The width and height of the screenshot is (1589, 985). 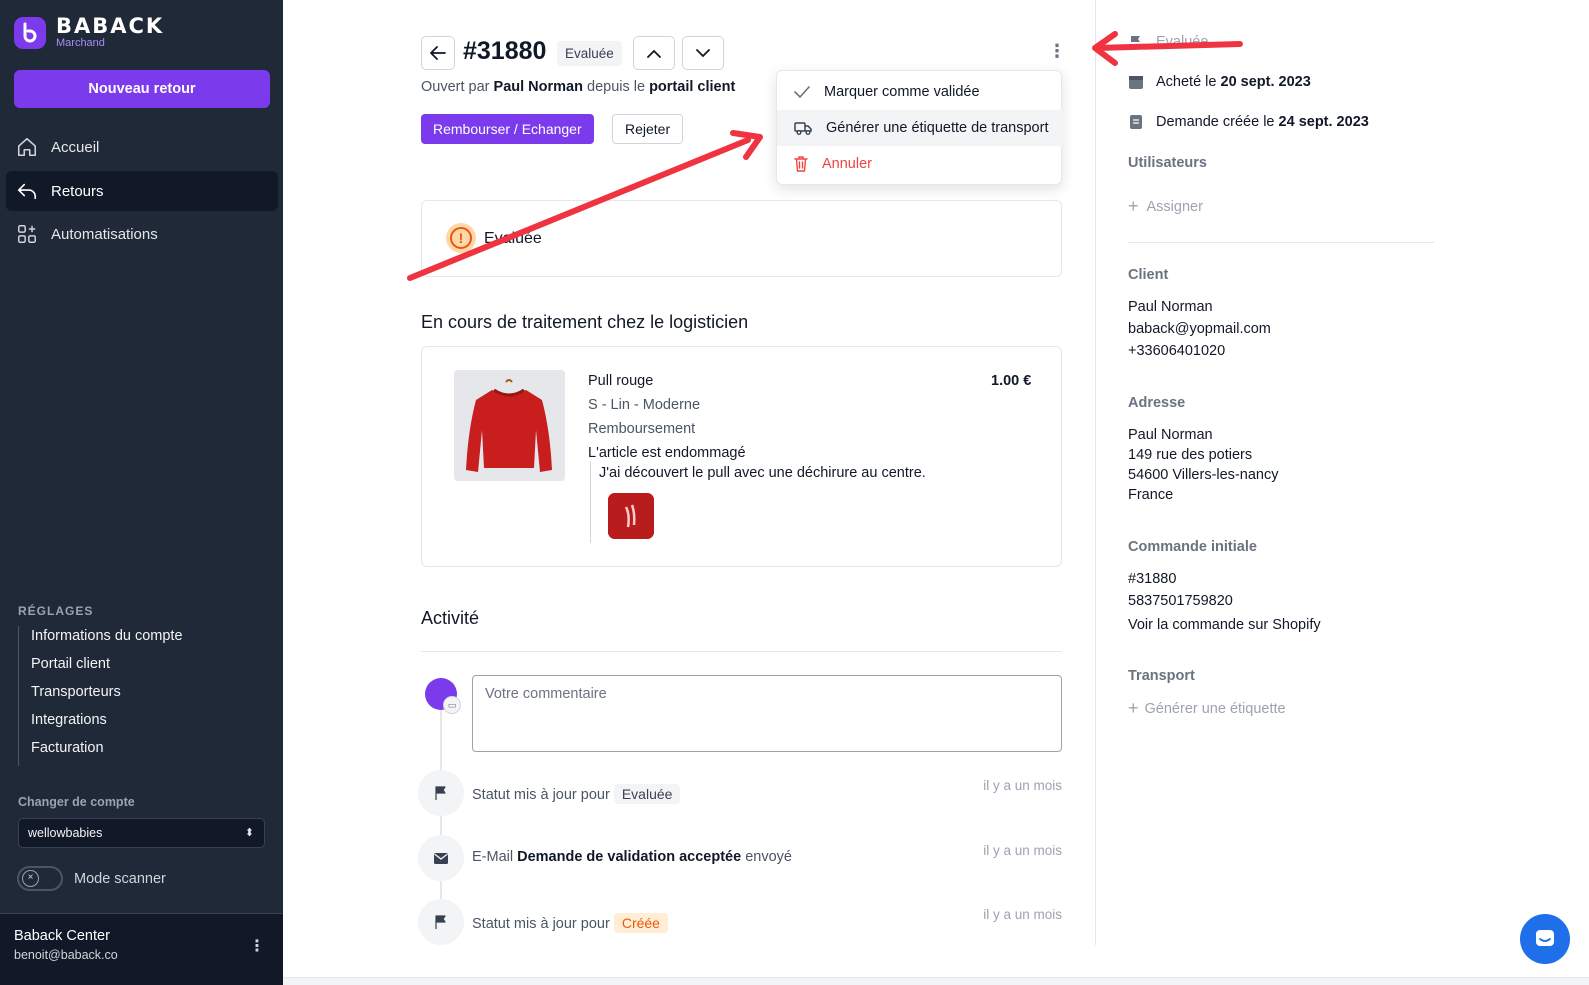 What do you see at coordinates (920, 164) in the screenshot?
I see `menu-item-cancel: Annuler` at bounding box center [920, 164].